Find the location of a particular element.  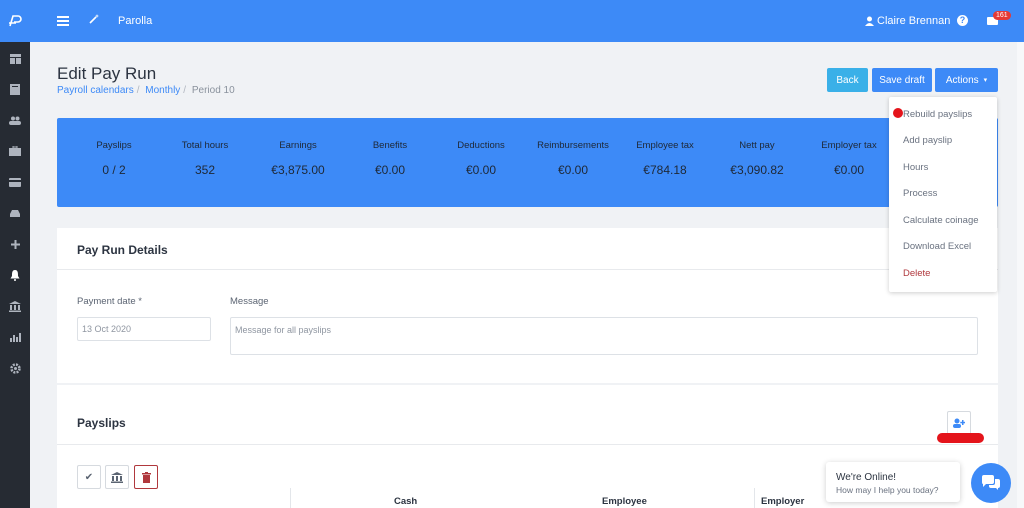

stat-label: Benefits is located at coordinates (390, 145).